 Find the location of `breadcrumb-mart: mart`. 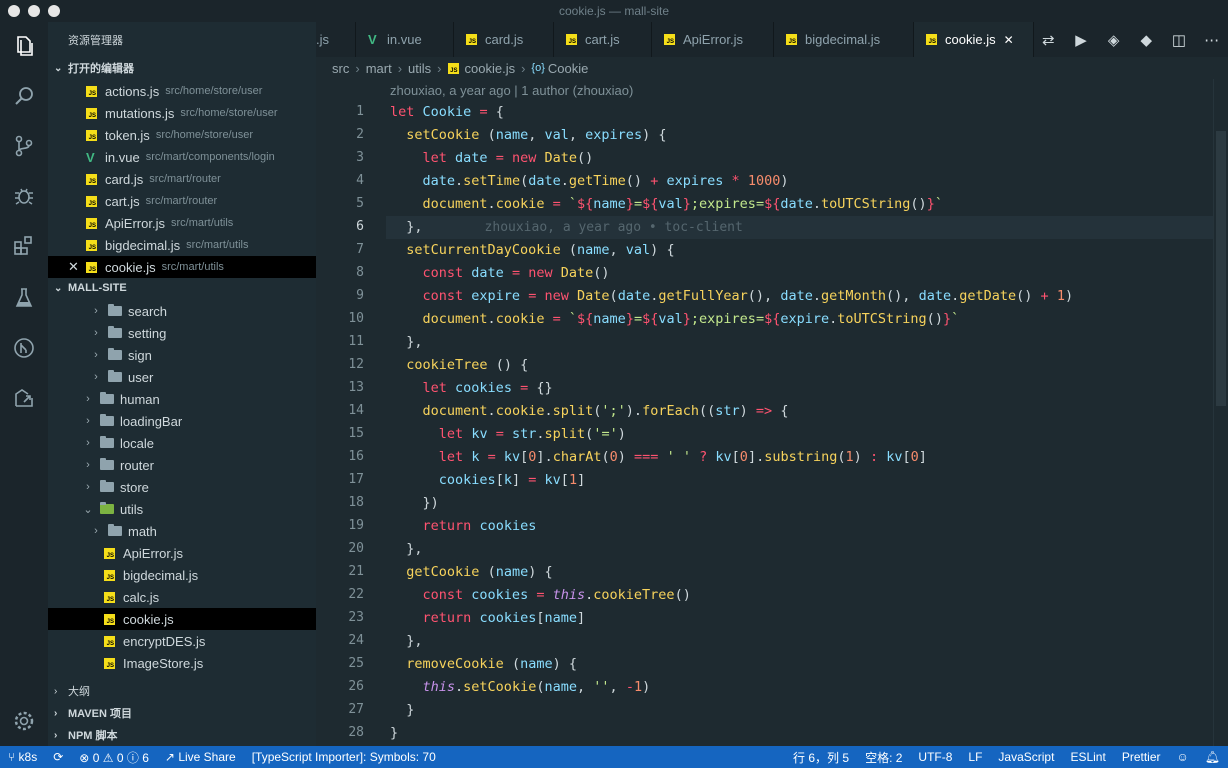

breadcrumb-mart: mart is located at coordinates (379, 68).